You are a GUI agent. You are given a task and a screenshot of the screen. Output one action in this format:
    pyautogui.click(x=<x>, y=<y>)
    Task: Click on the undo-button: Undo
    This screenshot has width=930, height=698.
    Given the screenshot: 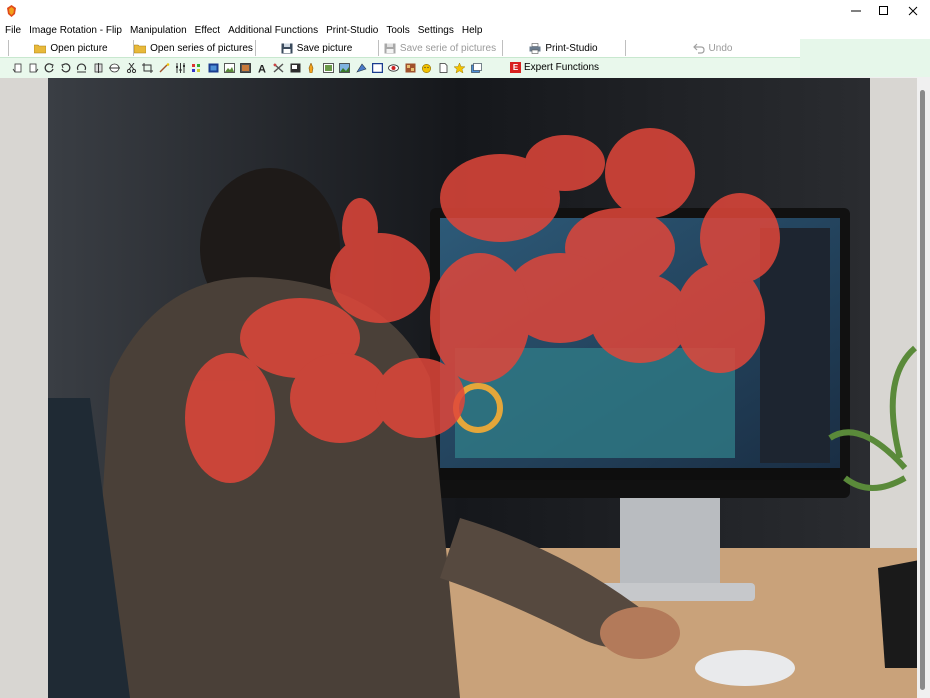 What is the action you would take?
    pyautogui.click(x=712, y=48)
    